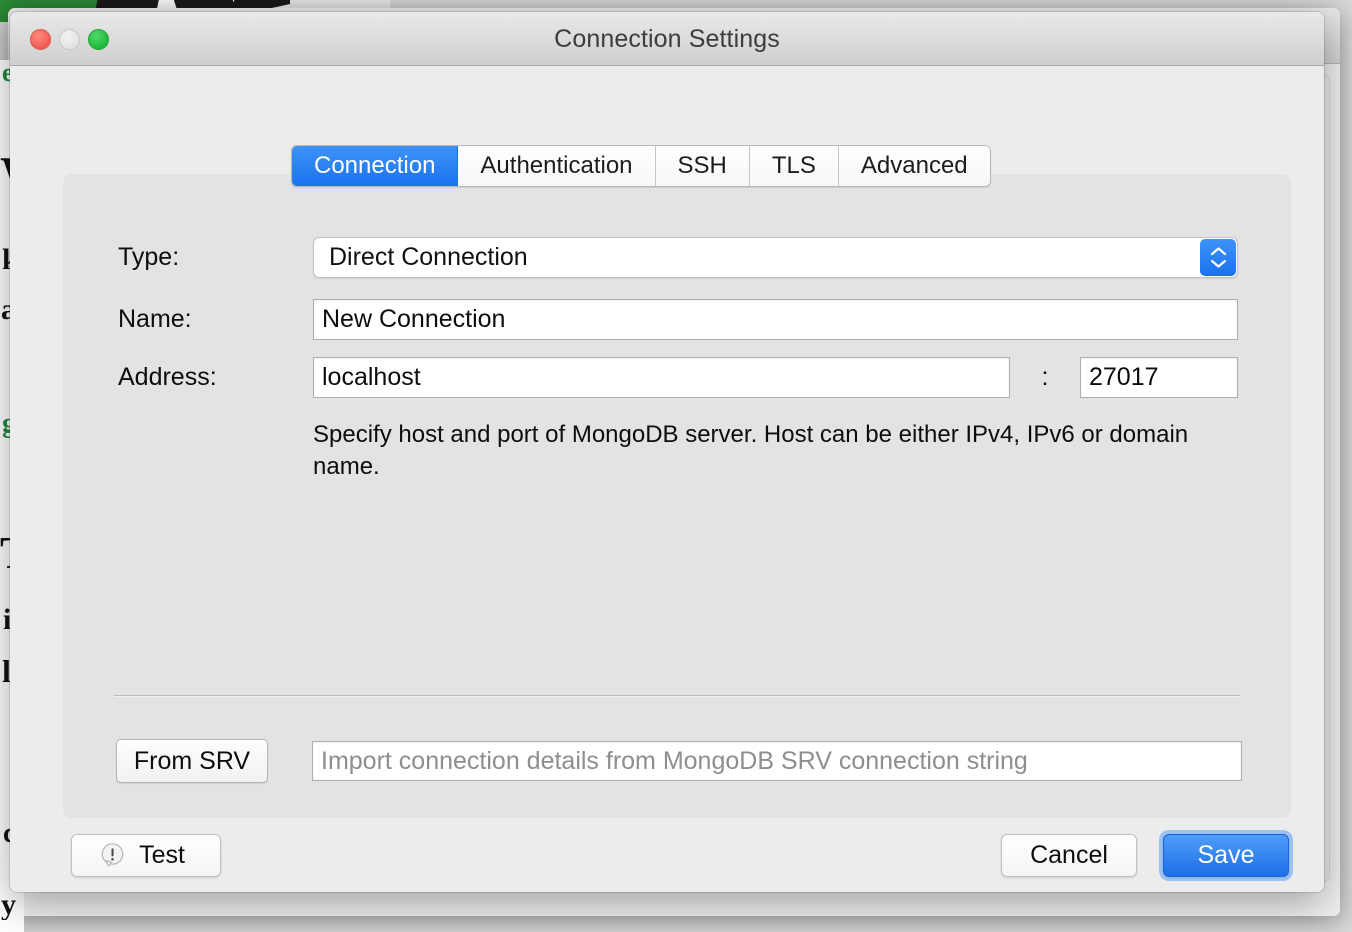 This screenshot has height=932, width=1352. Describe the element at coordinates (192, 761) in the screenshot. I see `from-srv-button: From SRV` at that location.